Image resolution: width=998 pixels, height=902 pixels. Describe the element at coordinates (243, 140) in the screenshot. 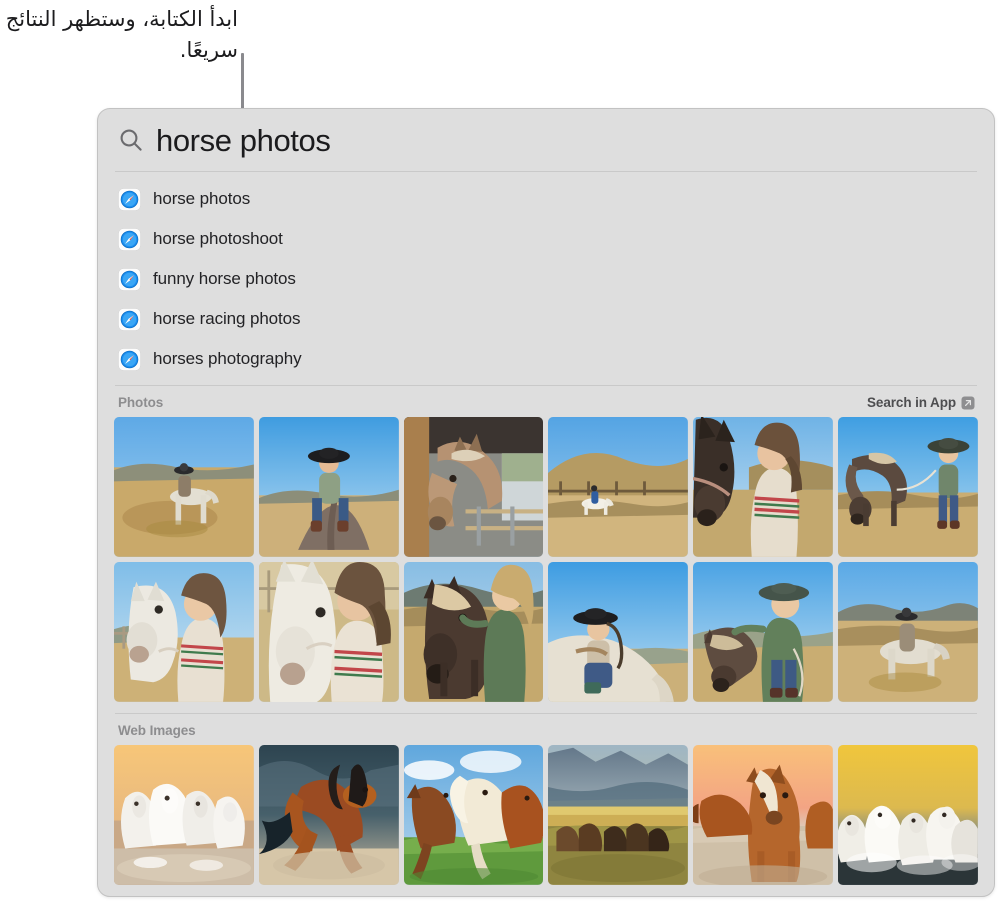

I see `search-input-value: horse photos` at that location.